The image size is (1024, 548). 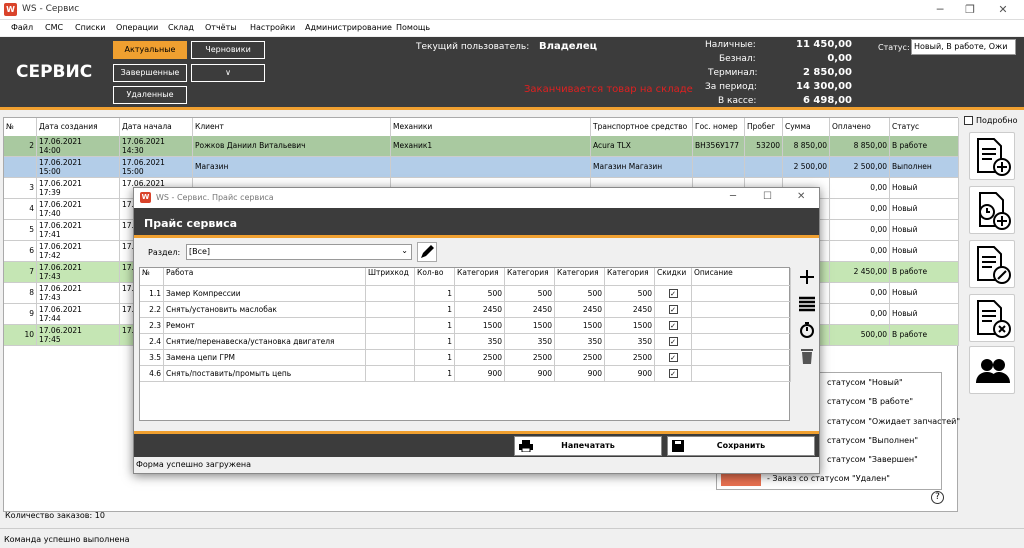 I want to click on close-icon: ✕, so click(x=1003, y=10).